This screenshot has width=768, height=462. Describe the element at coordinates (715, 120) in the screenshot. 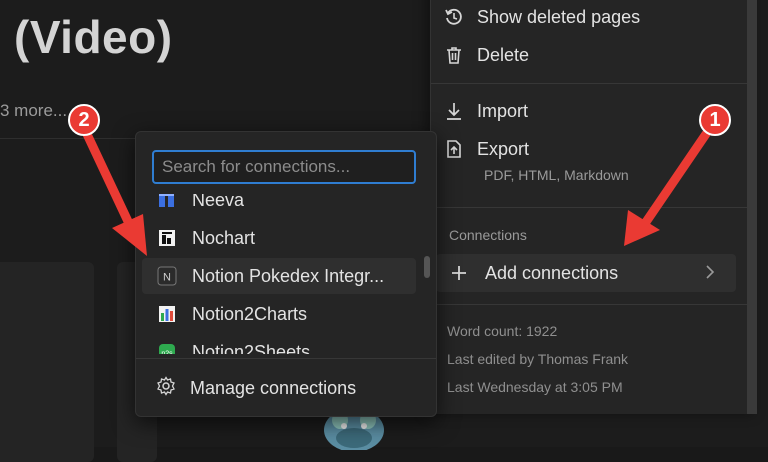

I see `annotation-badge-1: 1` at that location.